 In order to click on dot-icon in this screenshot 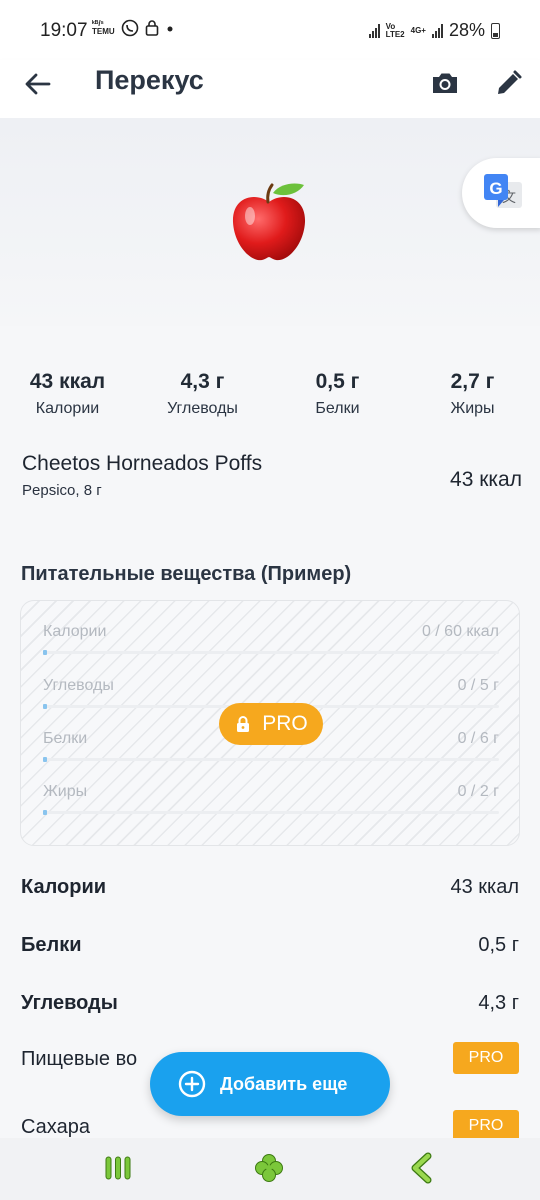, I will do `click(170, 29)`.